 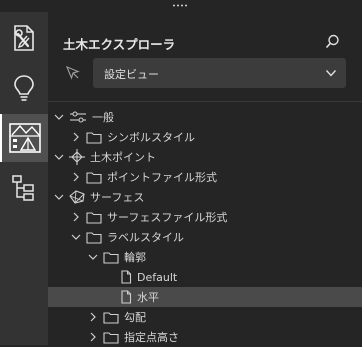 I want to click on activity-hierarchy, so click(x=24, y=188).